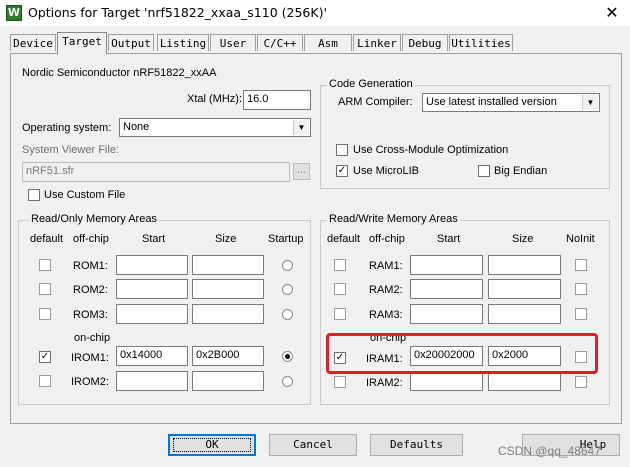  I want to click on irom1-size-input: 0x2B000, so click(228, 356).